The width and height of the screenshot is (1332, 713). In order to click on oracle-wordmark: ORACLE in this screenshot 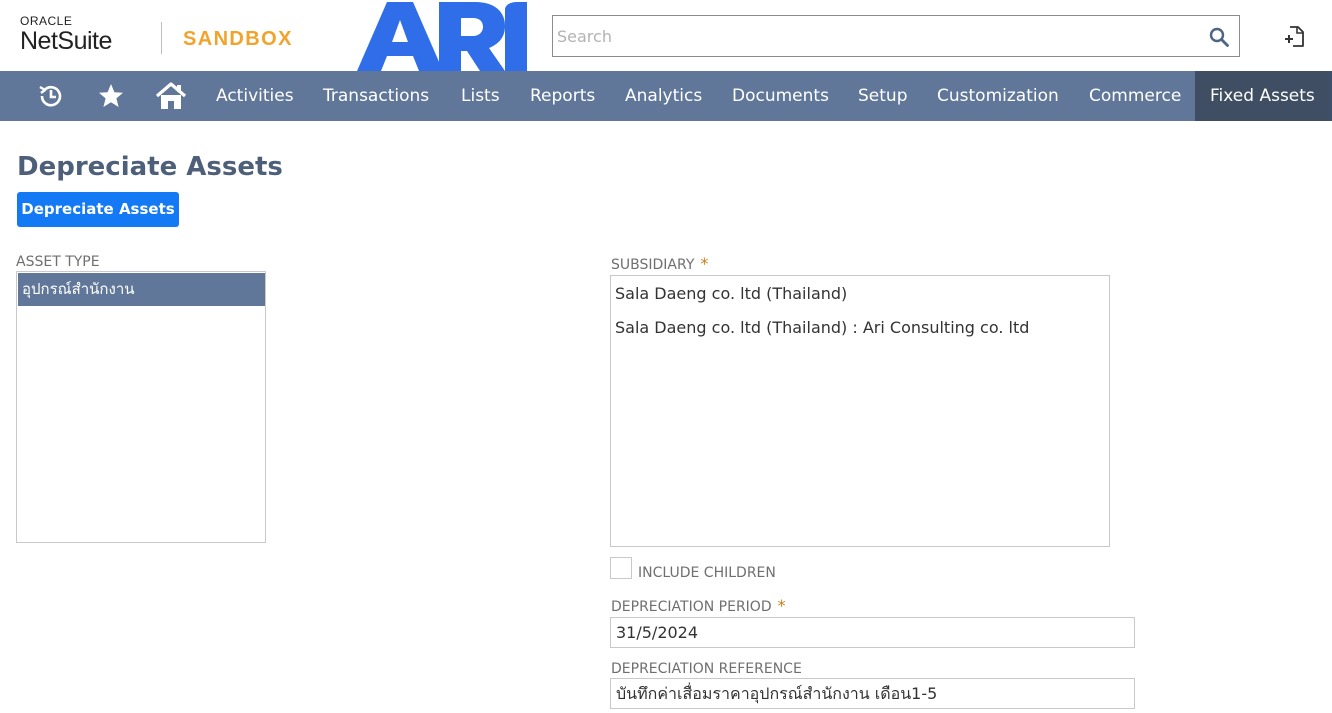, I will do `click(46, 21)`.